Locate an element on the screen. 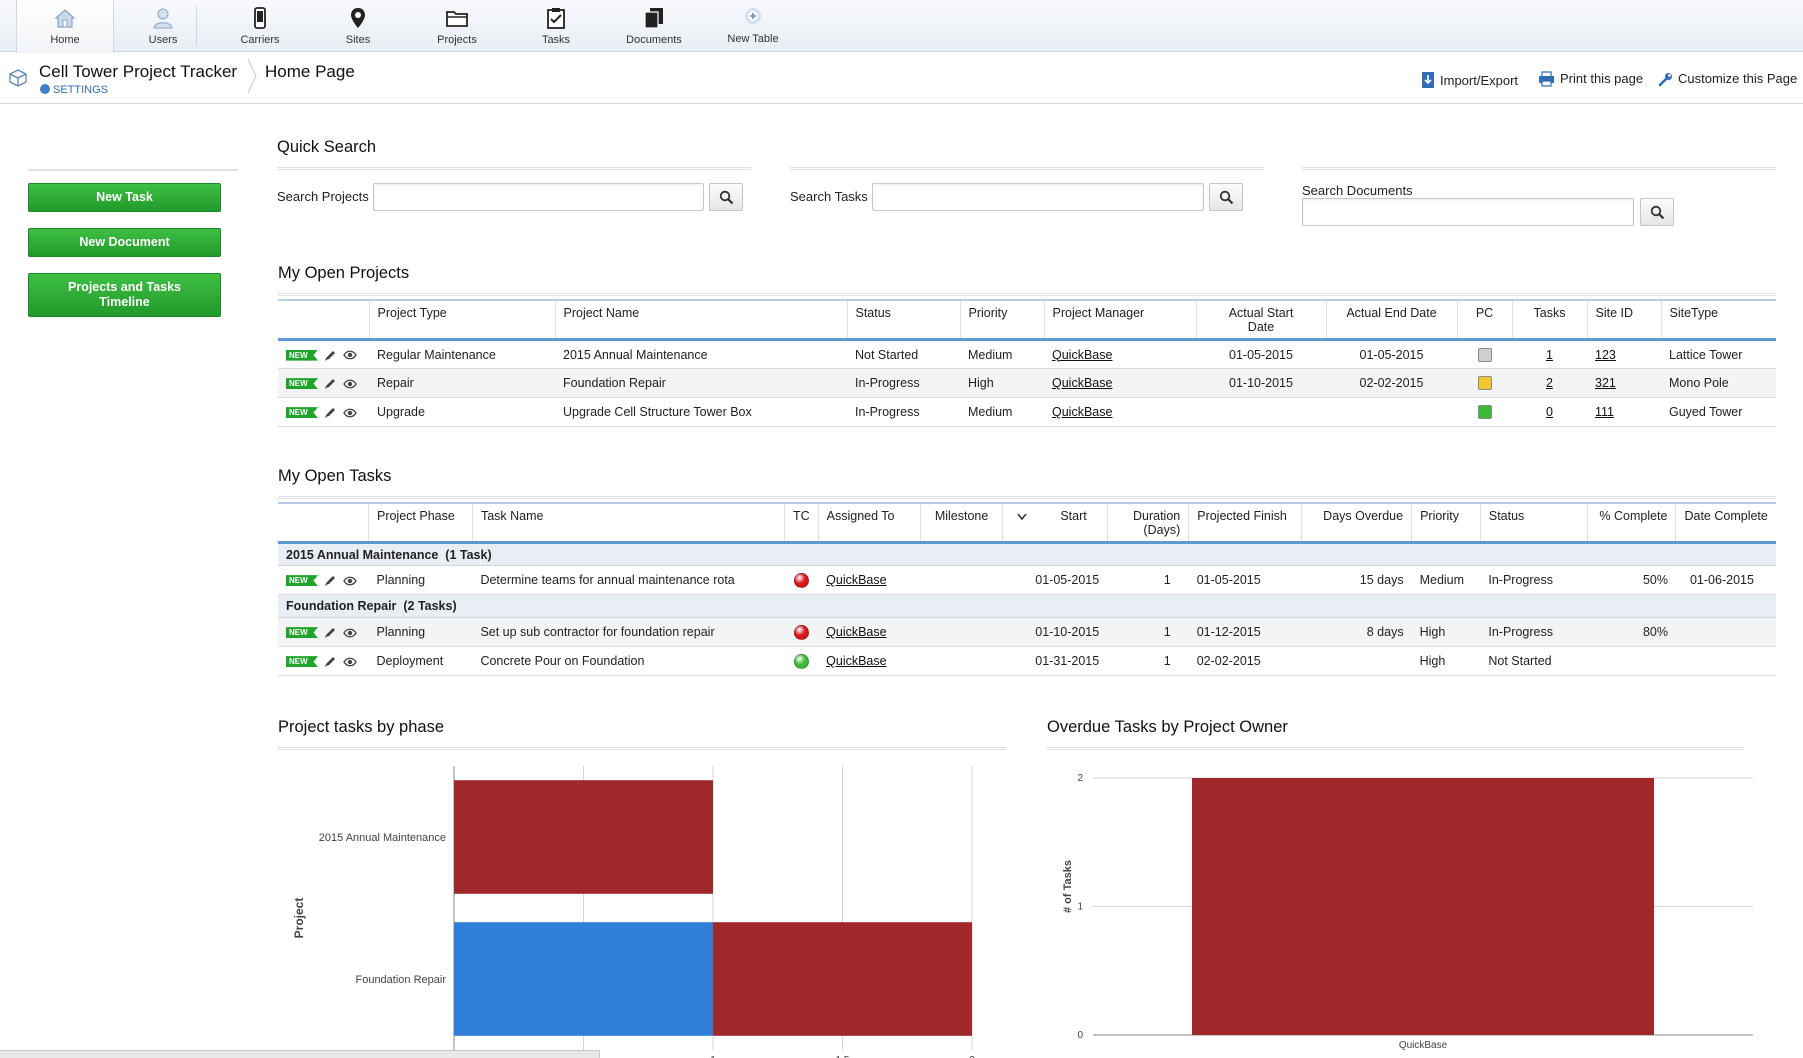  column-header: Project Name is located at coordinates (700, 320).